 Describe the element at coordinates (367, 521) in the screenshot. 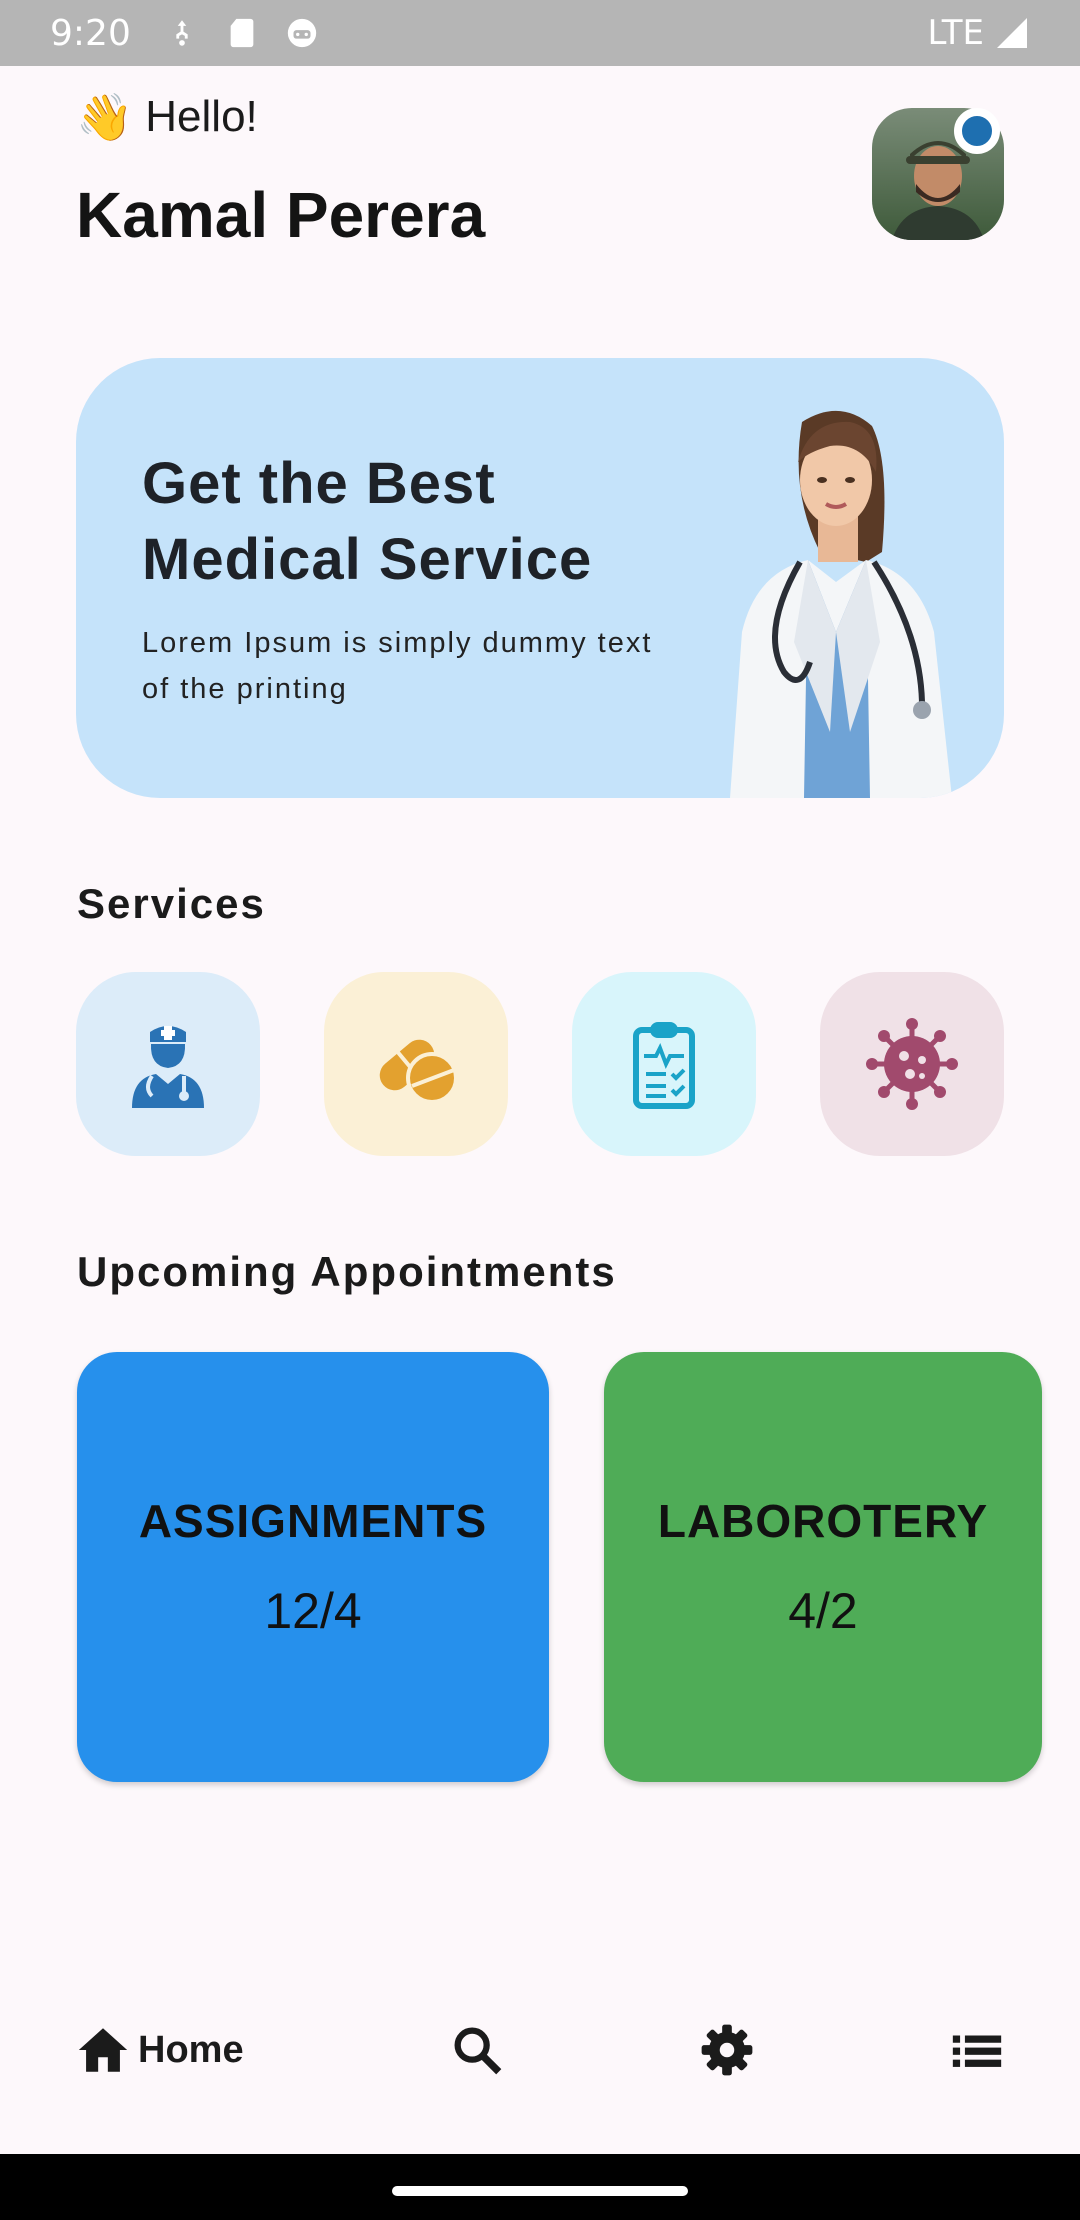

I see `hero-title: Get the Best Medical Service` at that location.